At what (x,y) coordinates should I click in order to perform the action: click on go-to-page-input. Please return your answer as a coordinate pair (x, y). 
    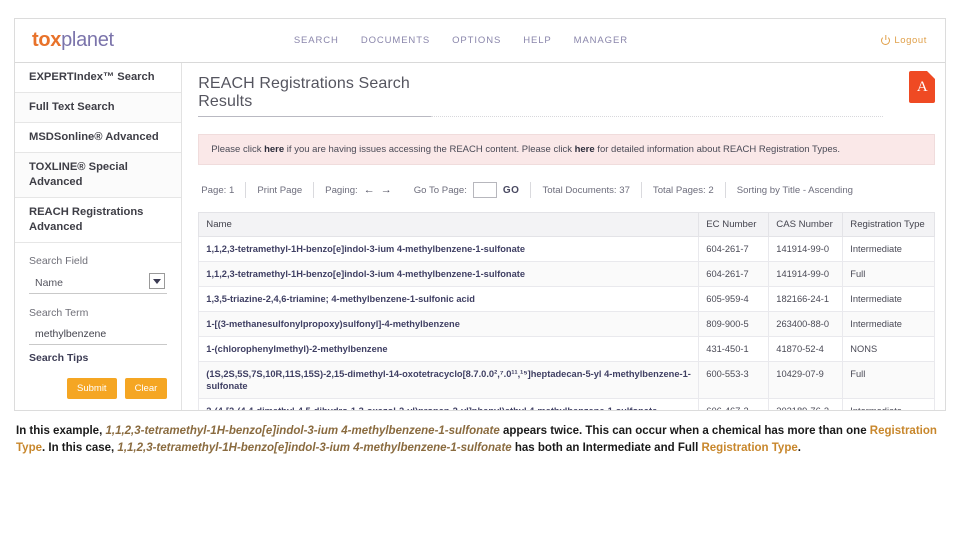
    Looking at the image, I should click on (484, 190).